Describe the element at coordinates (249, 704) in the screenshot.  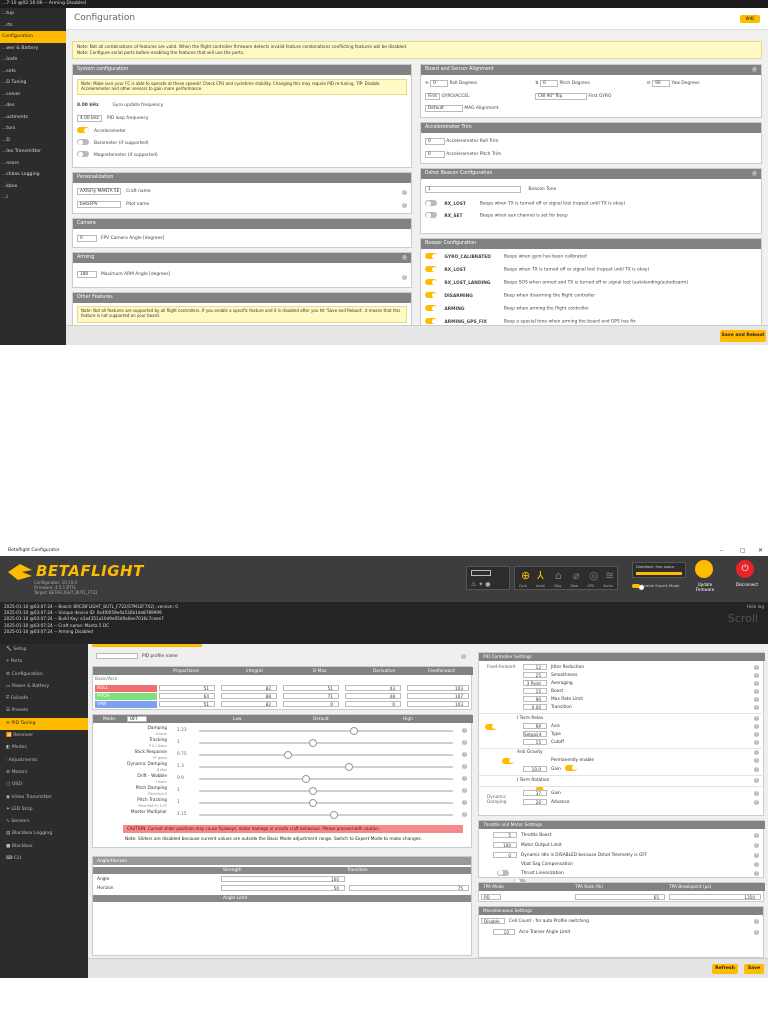
I see `yaw-i-input: 82` at that location.